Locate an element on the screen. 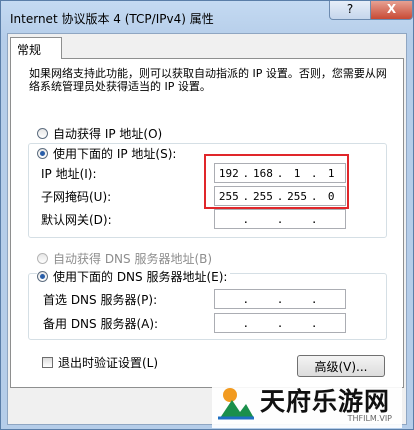 The image size is (414, 430). radio-manual-dns: 使用下面的 DNS 服务器地址(E): is located at coordinates (134, 276).